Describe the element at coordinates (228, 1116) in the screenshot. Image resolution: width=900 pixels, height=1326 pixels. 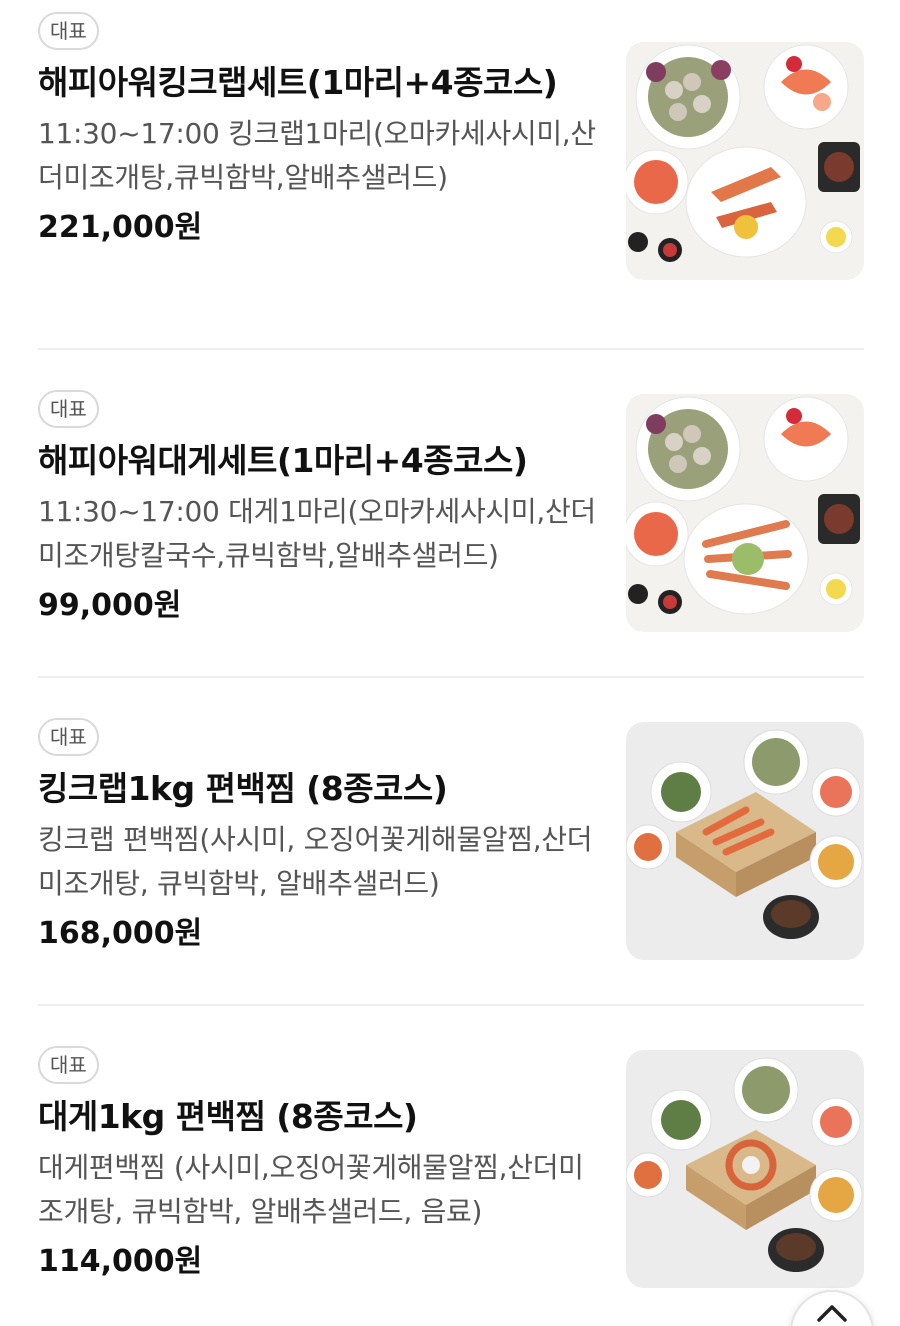
I see `menu-item-title: 대게1kg 편백찜 (8종코스)` at that location.